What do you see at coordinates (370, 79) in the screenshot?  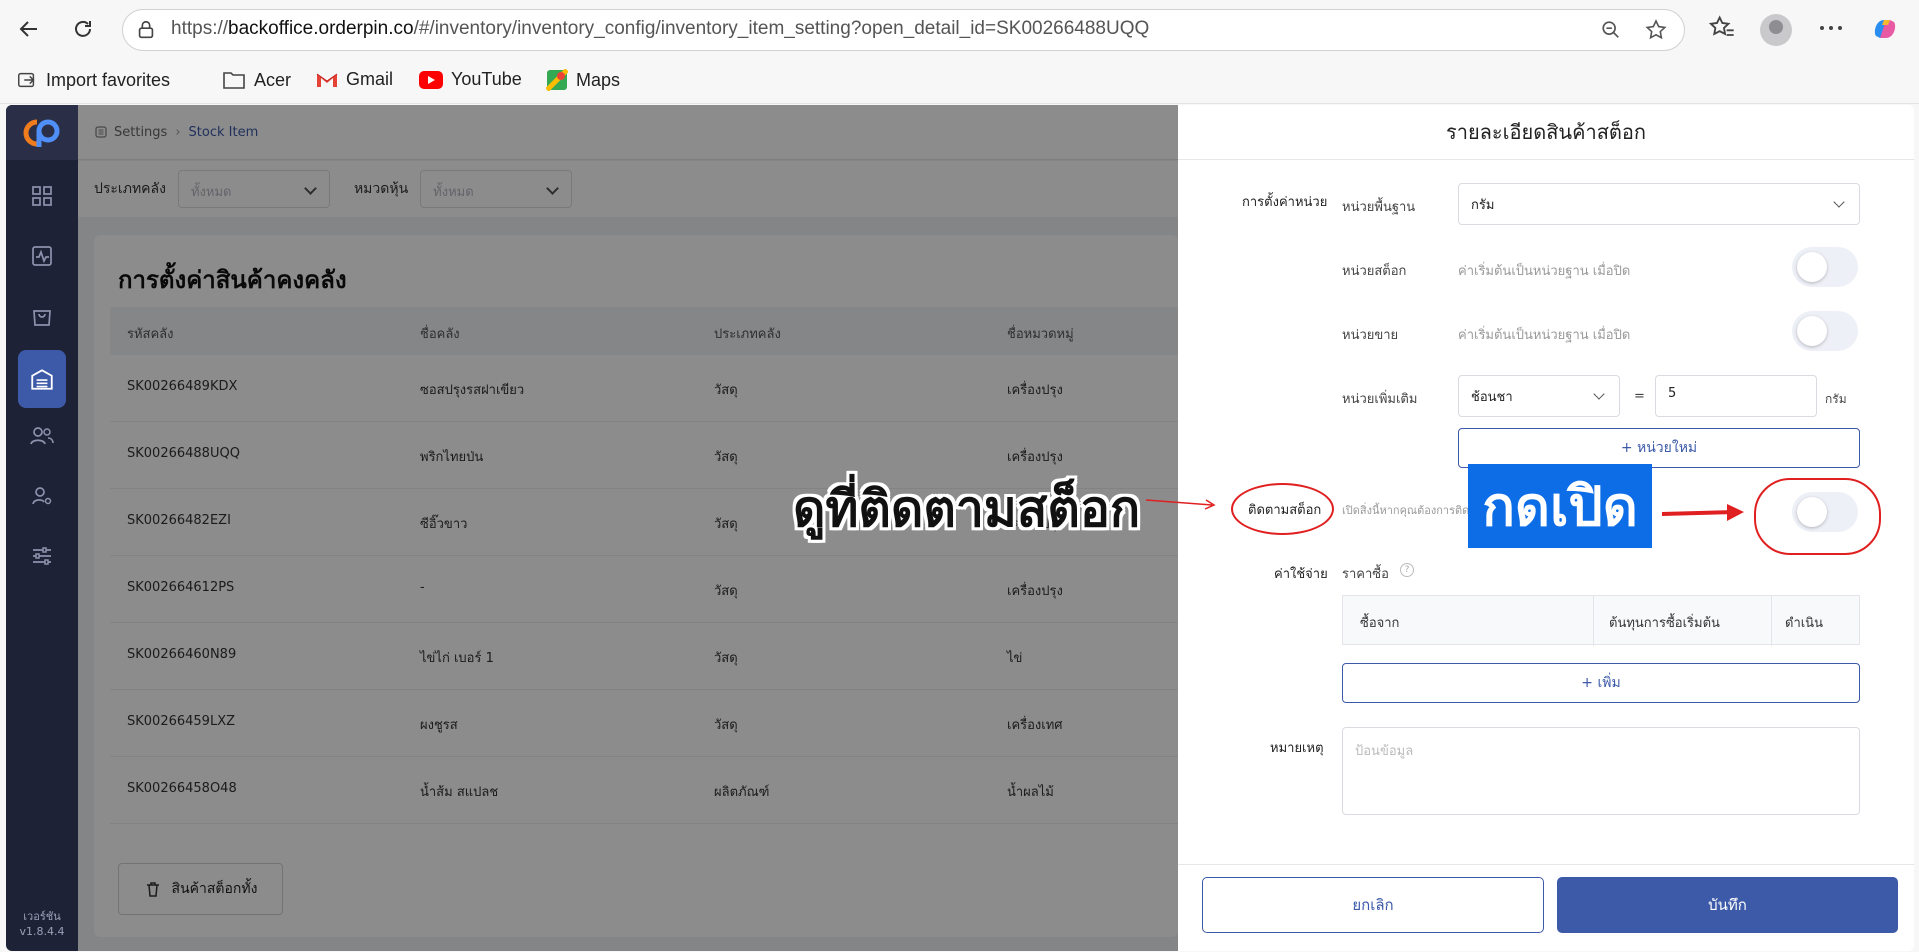 I see `bookmark-label: Gmail` at bounding box center [370, 79].